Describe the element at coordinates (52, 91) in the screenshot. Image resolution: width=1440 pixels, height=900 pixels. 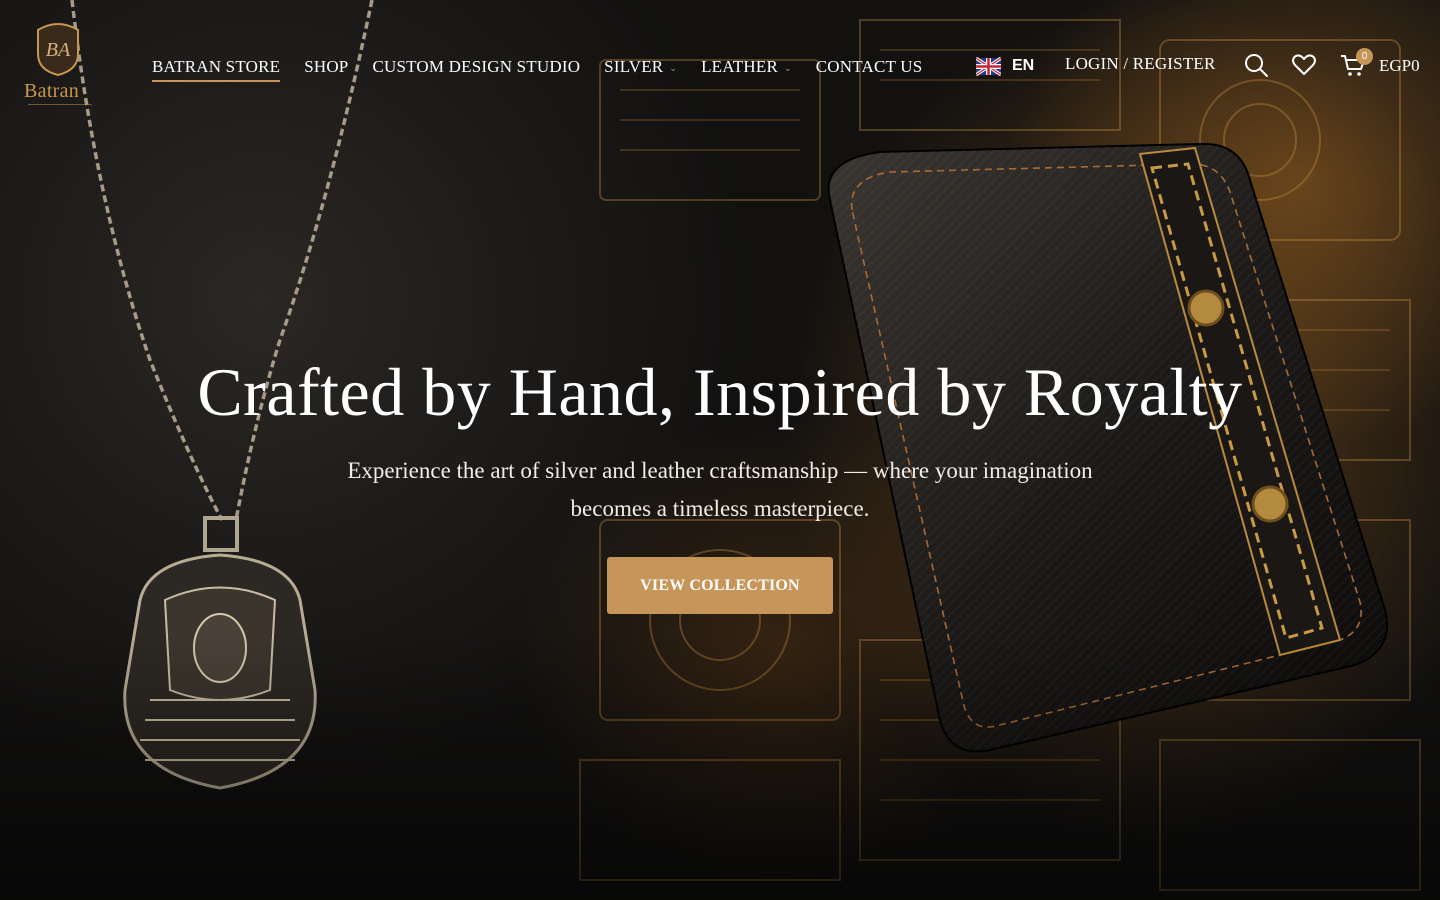
I see `logo-wordmark: Batran` at that location.